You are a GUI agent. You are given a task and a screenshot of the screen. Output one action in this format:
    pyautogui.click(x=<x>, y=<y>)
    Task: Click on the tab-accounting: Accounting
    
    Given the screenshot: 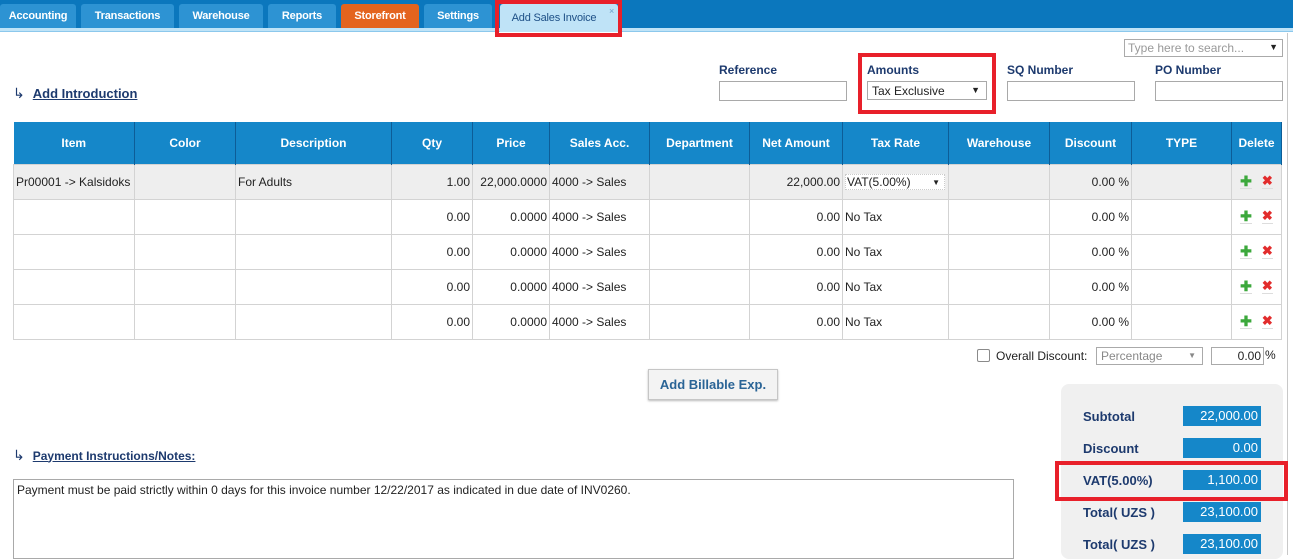 What is the action you would take?
    pyautogui.click(x=38, y=16)
    